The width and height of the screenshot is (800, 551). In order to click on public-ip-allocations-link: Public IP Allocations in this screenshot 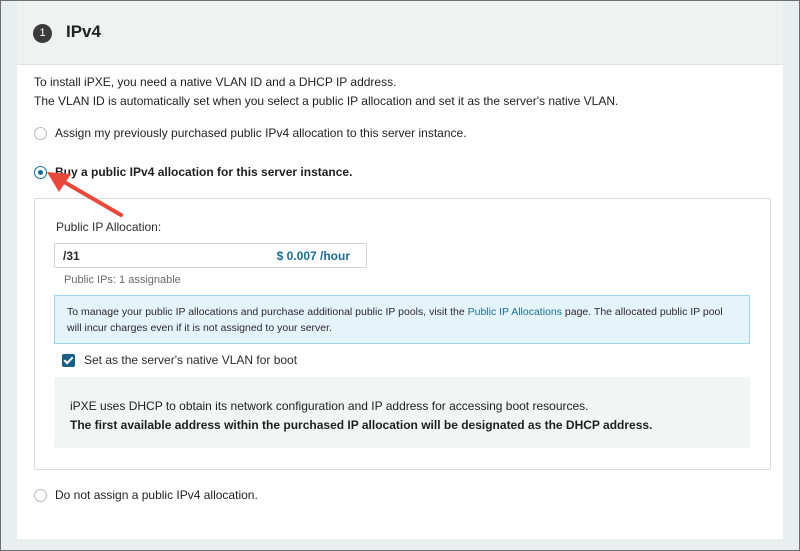, I will do `click(515, 312)`.